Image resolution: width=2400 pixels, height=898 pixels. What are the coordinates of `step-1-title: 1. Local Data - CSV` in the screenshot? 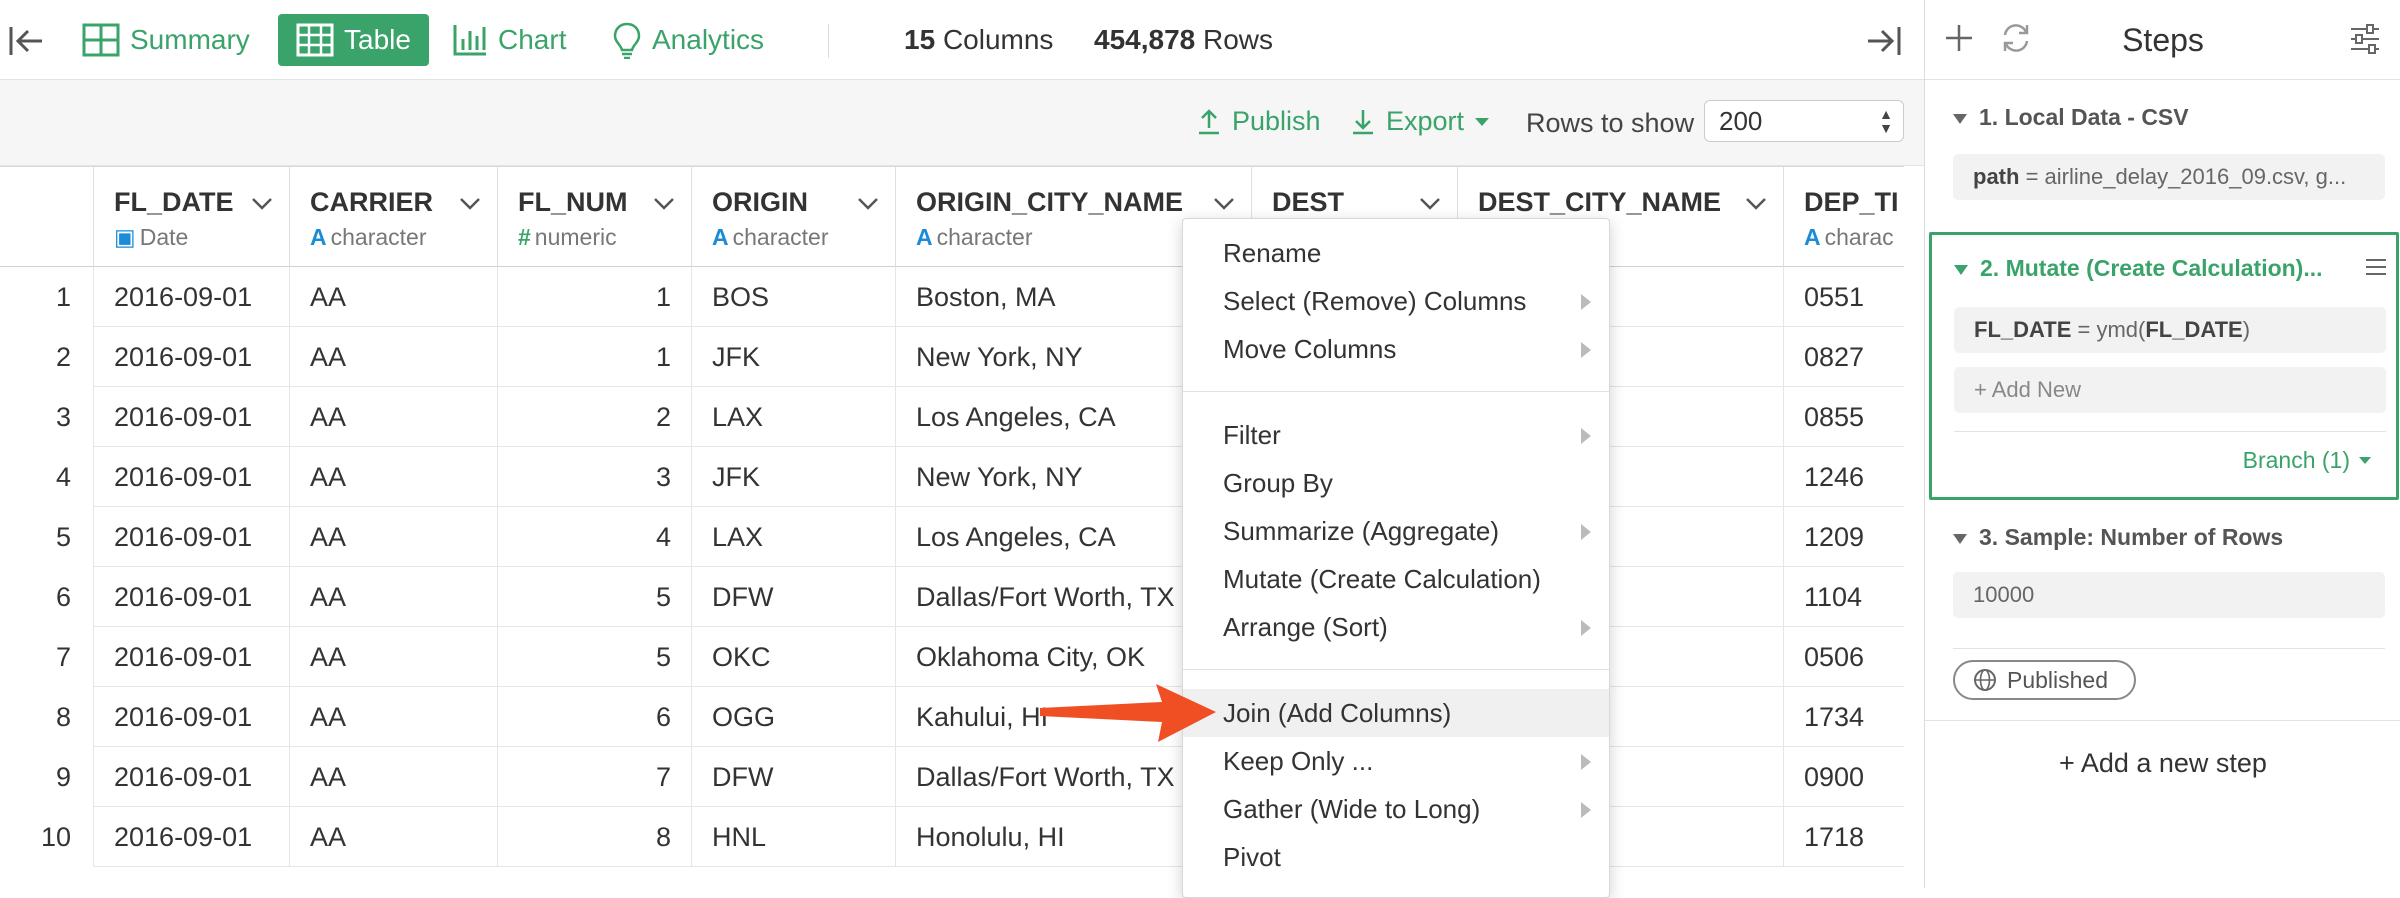 It's located at (2071, 117).